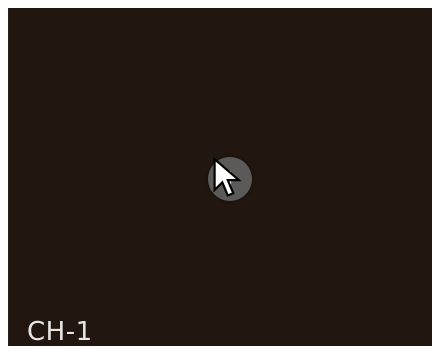 This screenshot has width=436, height=354. I want to click on add-channel-button, so click(230, 179).